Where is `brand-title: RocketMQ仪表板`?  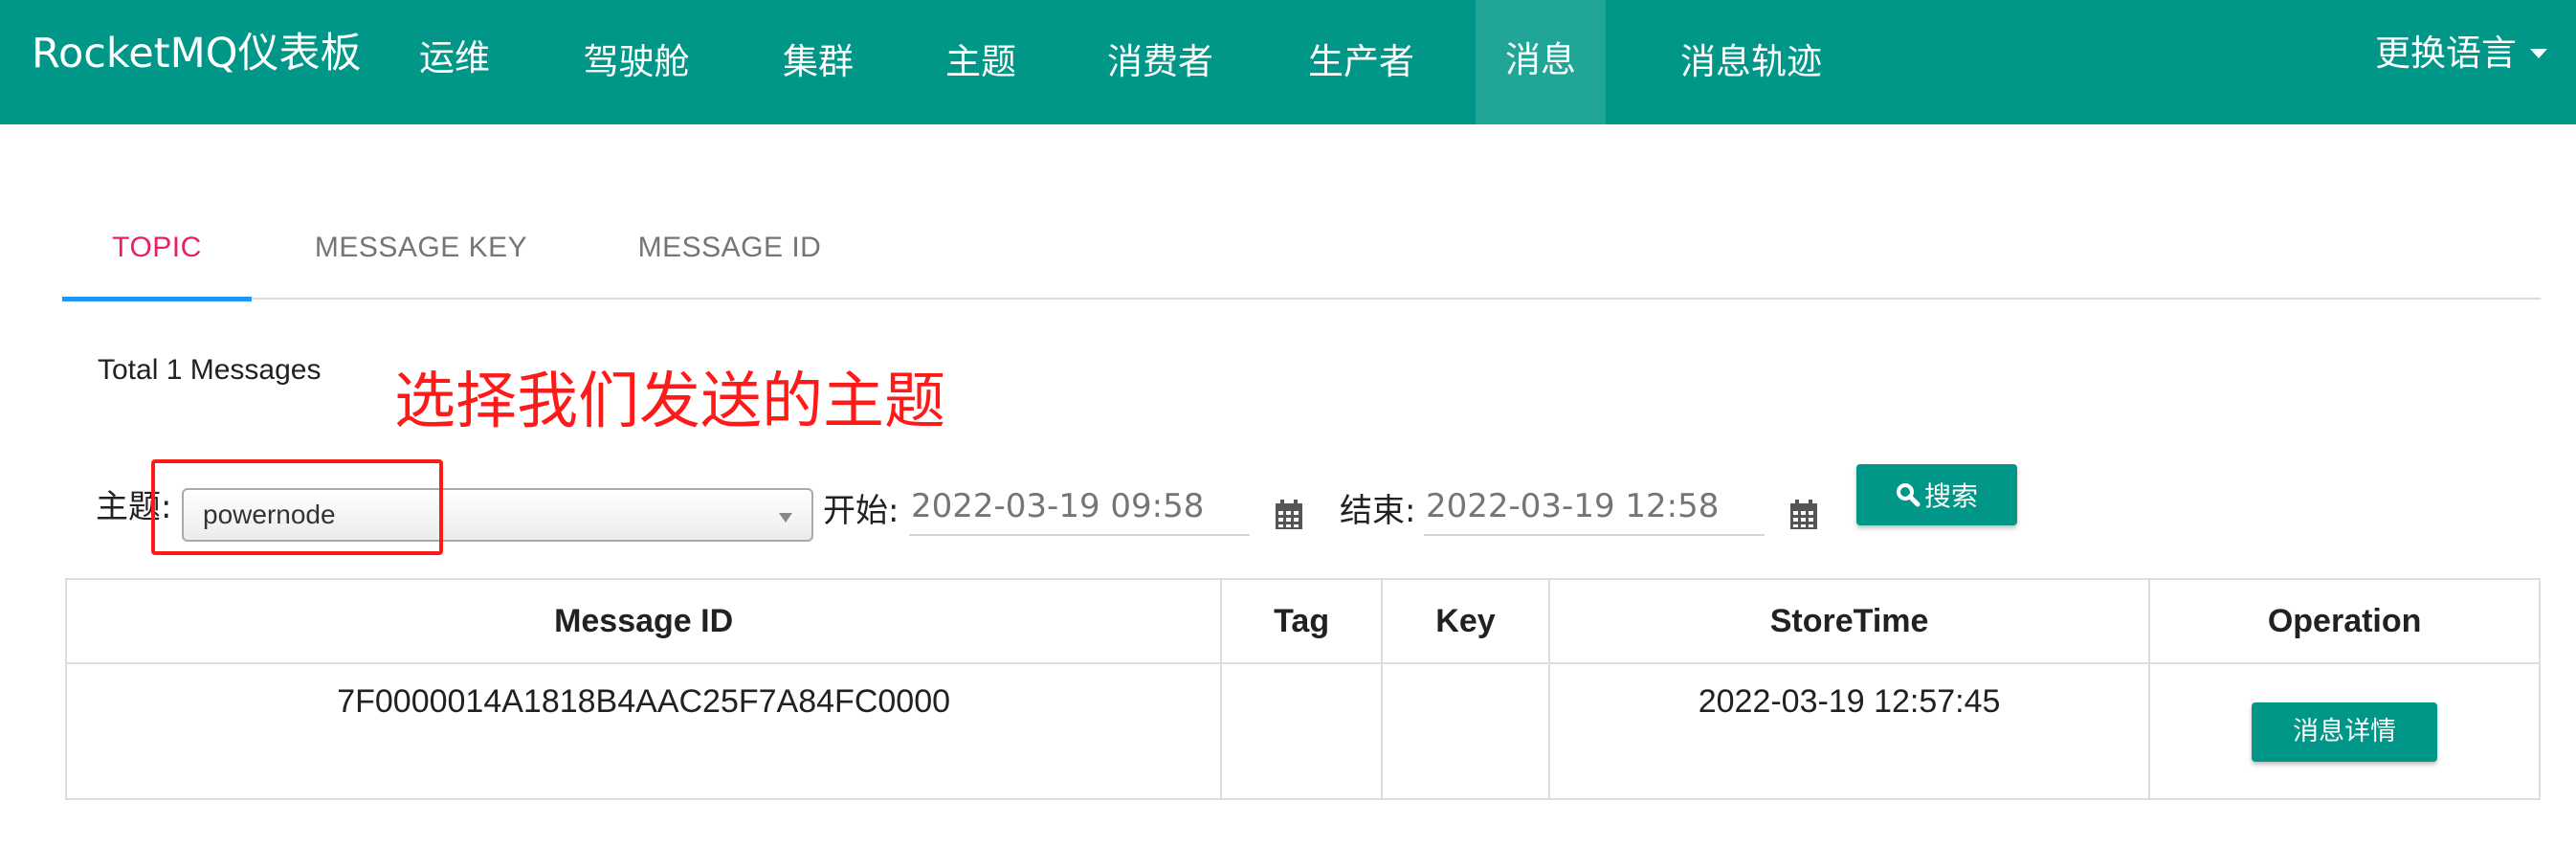 brand-title: RocketMQ仪表板 is located at coordinates (197, 53).